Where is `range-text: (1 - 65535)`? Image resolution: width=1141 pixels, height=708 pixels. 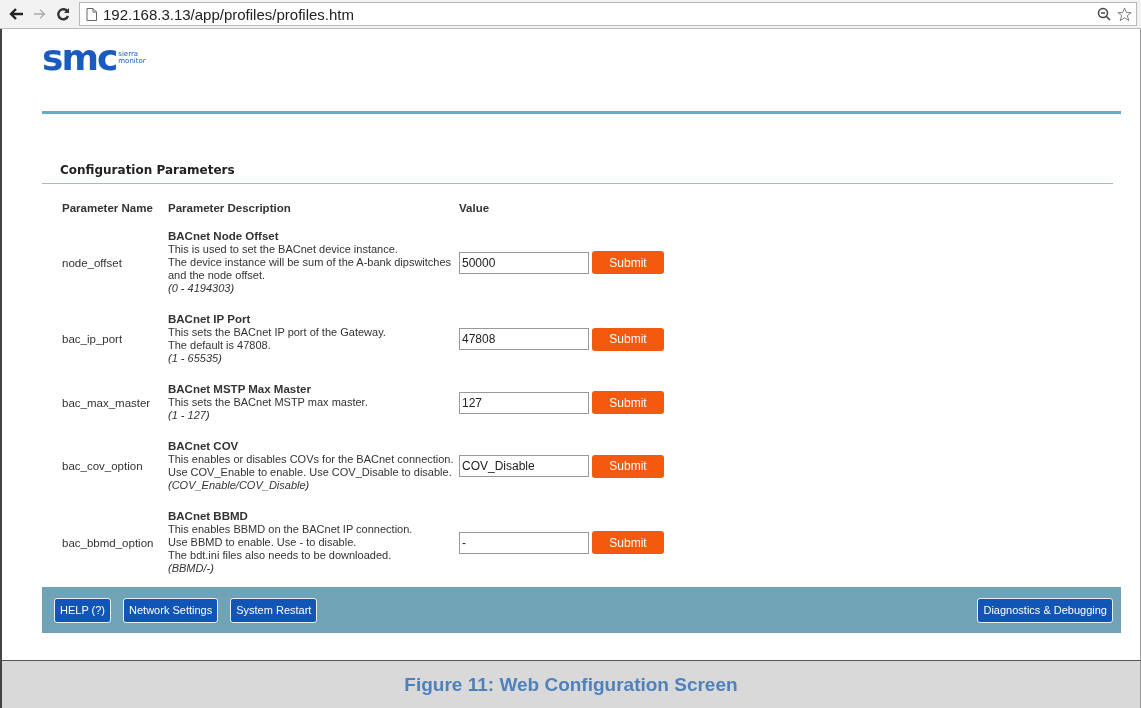
range-text: (1 - 65535) is located at coordinates (195, 358).